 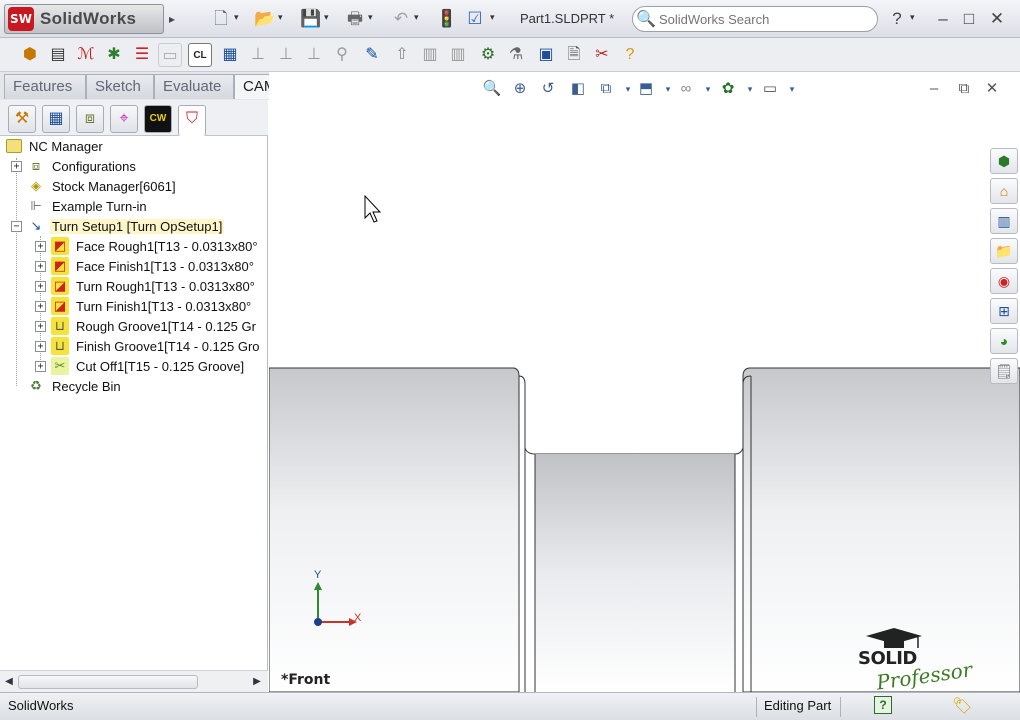 I want to click on graphics-restore-button: ⧉, so click(x=964, y=89).